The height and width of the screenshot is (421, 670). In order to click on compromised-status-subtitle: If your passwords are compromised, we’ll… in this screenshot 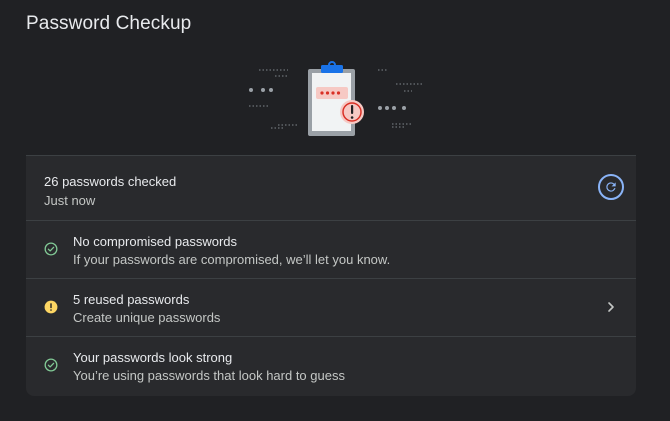, I will do `click(232, 259)`.